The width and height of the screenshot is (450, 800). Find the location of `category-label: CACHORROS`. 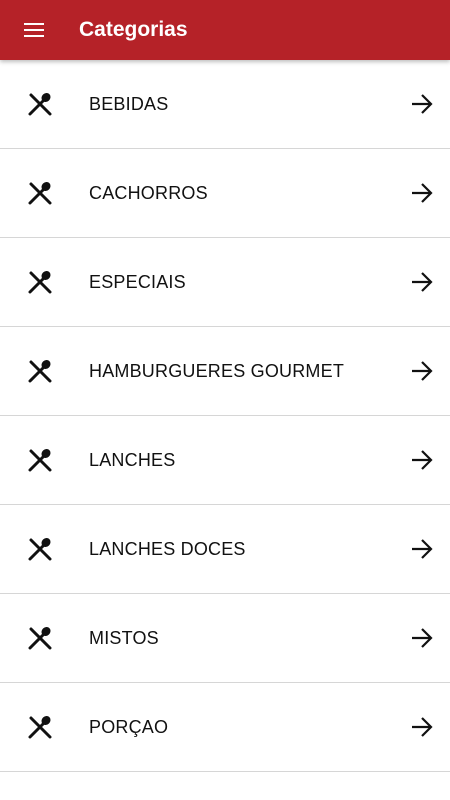

category-label: CACHORROS is located at coordinates (148, 193).